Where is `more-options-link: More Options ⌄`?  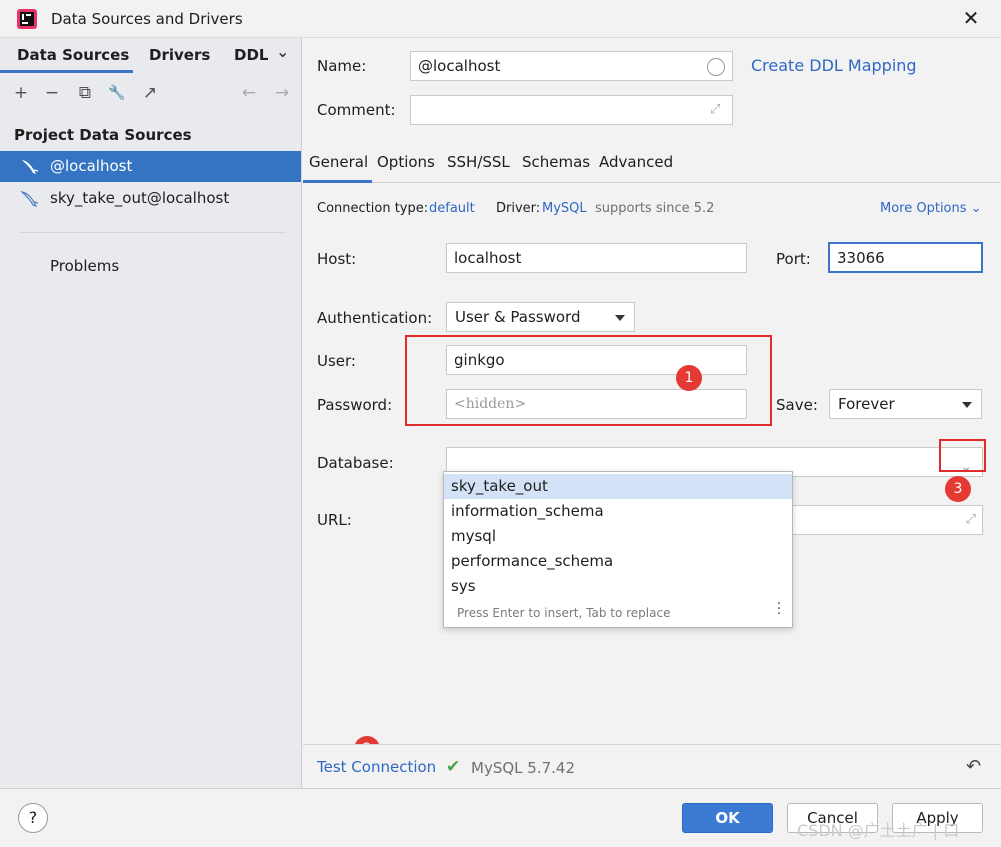 more-options-link: More Options ⌄ is located at coordinates (931, 208).